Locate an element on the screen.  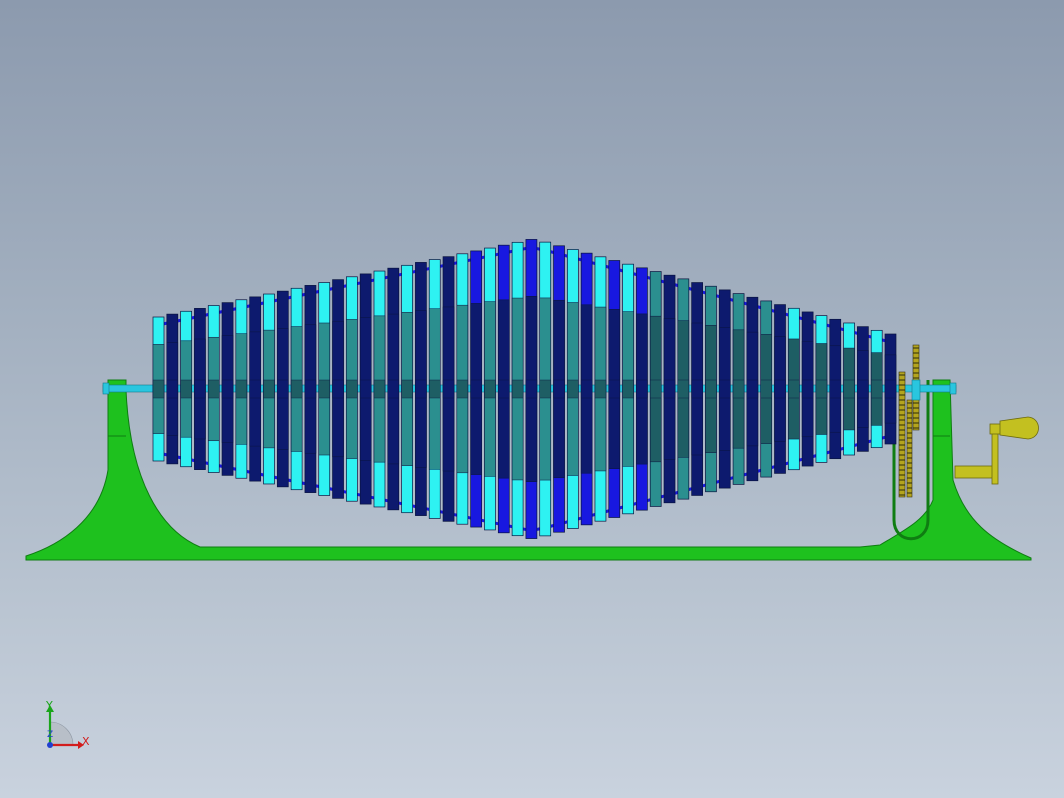
axis-x-label: X is located at coordinates (86, 741).